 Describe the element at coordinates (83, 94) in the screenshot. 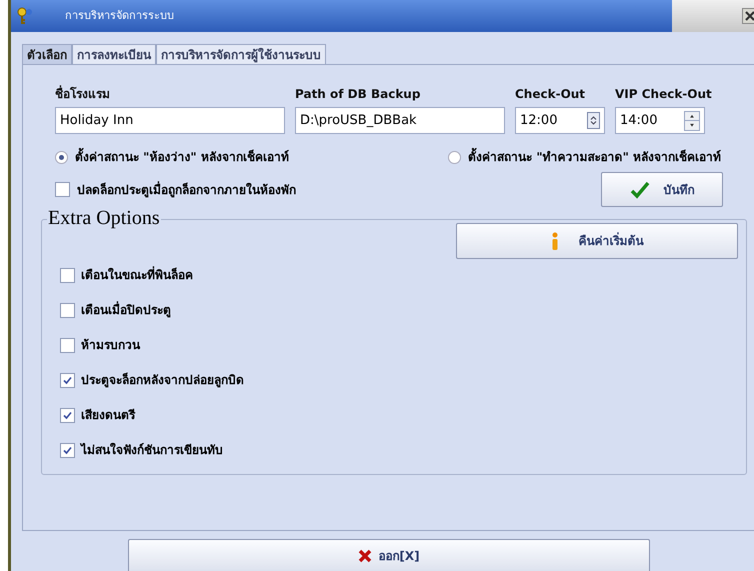

I see `field-label: ชื่อโรงแรม` at that location.